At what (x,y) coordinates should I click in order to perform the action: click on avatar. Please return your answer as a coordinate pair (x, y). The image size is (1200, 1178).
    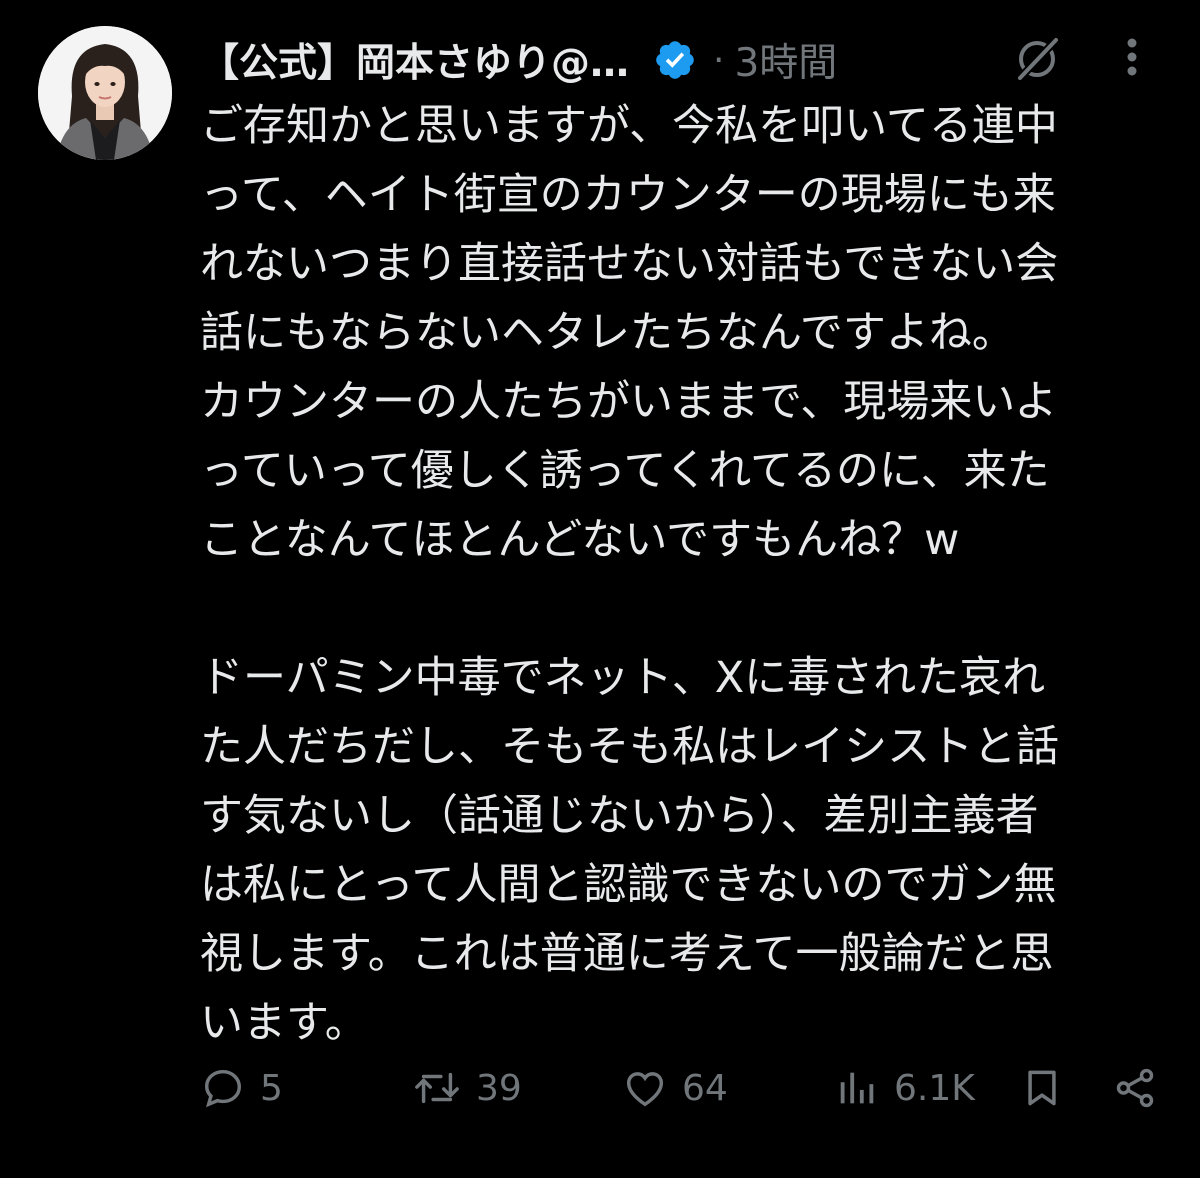
    Looking at the image, I should click on (105, 93).